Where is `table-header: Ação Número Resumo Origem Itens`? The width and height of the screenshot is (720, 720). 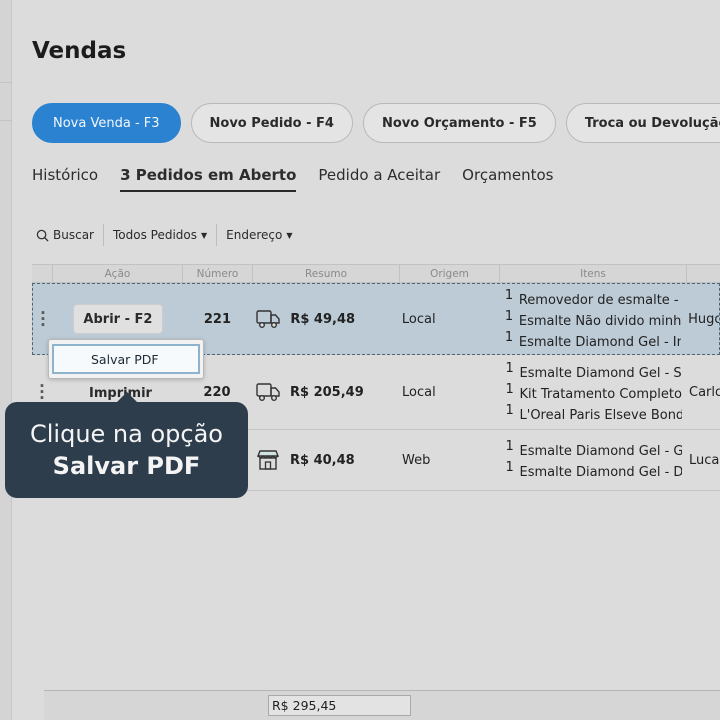 table-header: Ação Número Resumo Origem Itens is located at coordinates (376, 273).